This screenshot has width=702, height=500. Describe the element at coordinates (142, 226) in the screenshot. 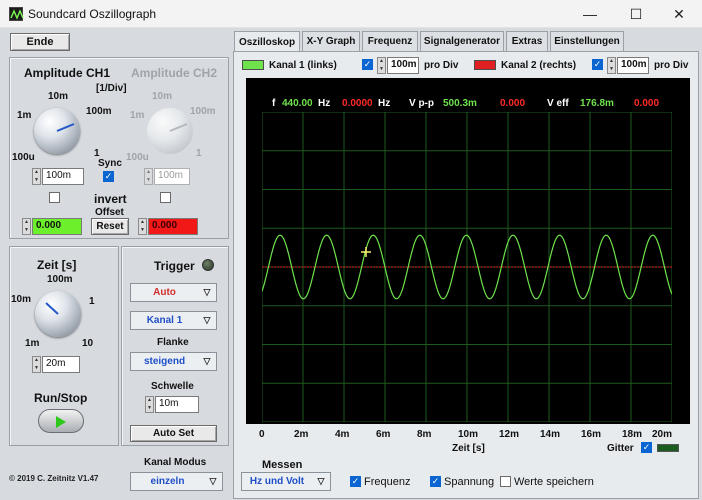

I see `offset-ch2-spinner: ▲ ▼` at that location.